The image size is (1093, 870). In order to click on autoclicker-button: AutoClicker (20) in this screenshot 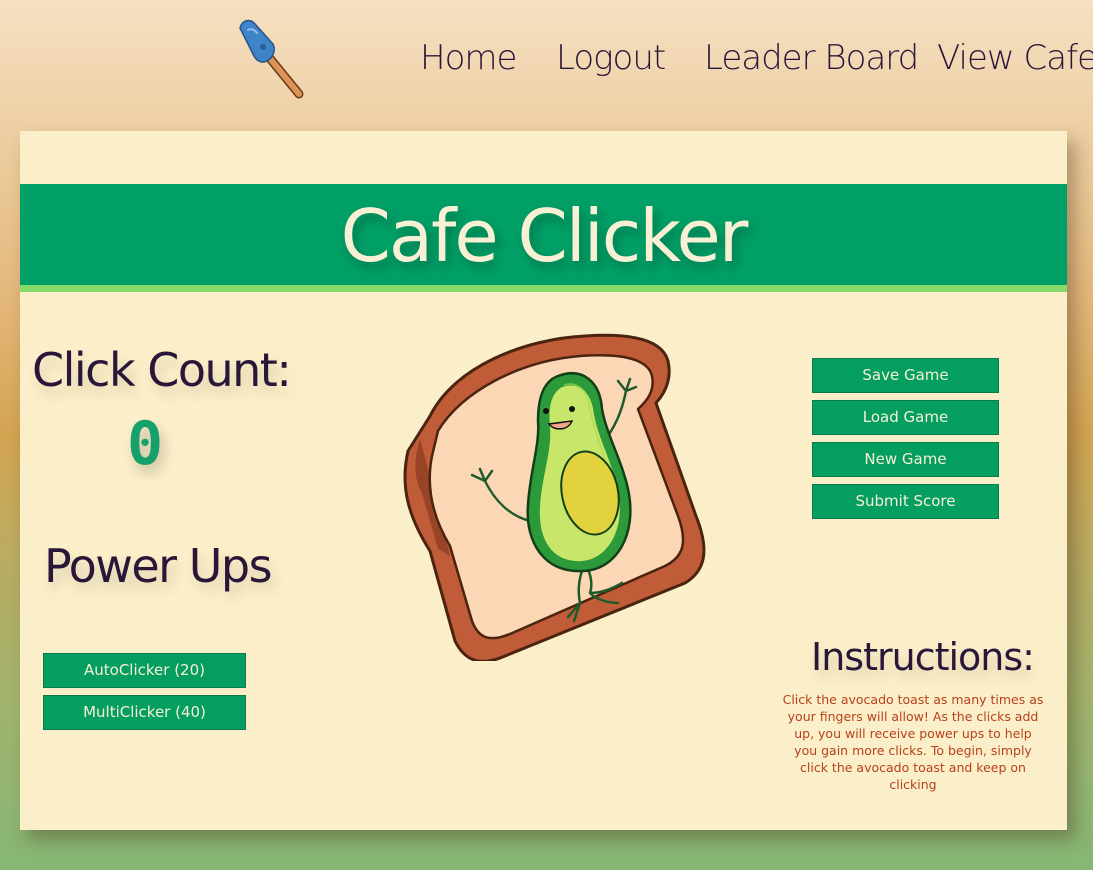, I will do `click(144, 670)`.